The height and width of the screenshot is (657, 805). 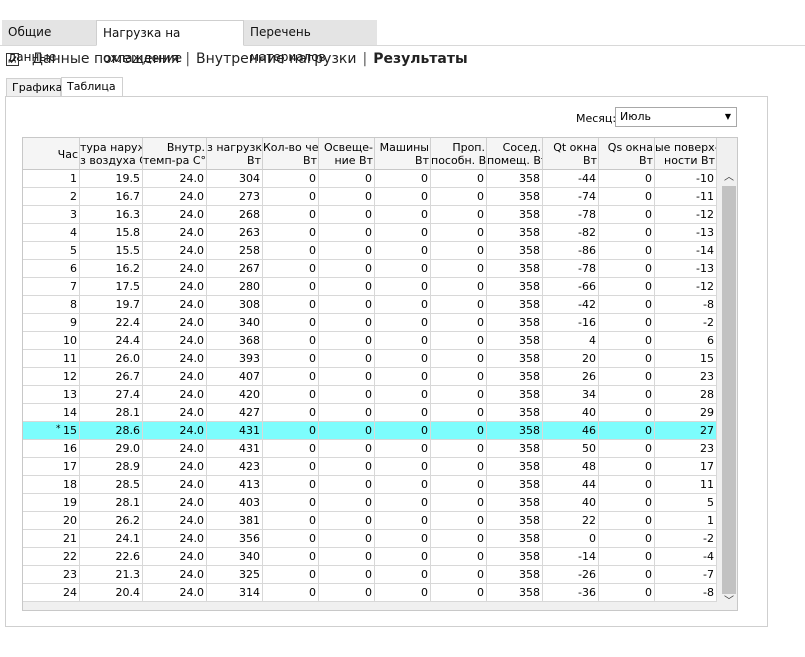 I want to click on table-cell: 8, so click(x=51, y=305).